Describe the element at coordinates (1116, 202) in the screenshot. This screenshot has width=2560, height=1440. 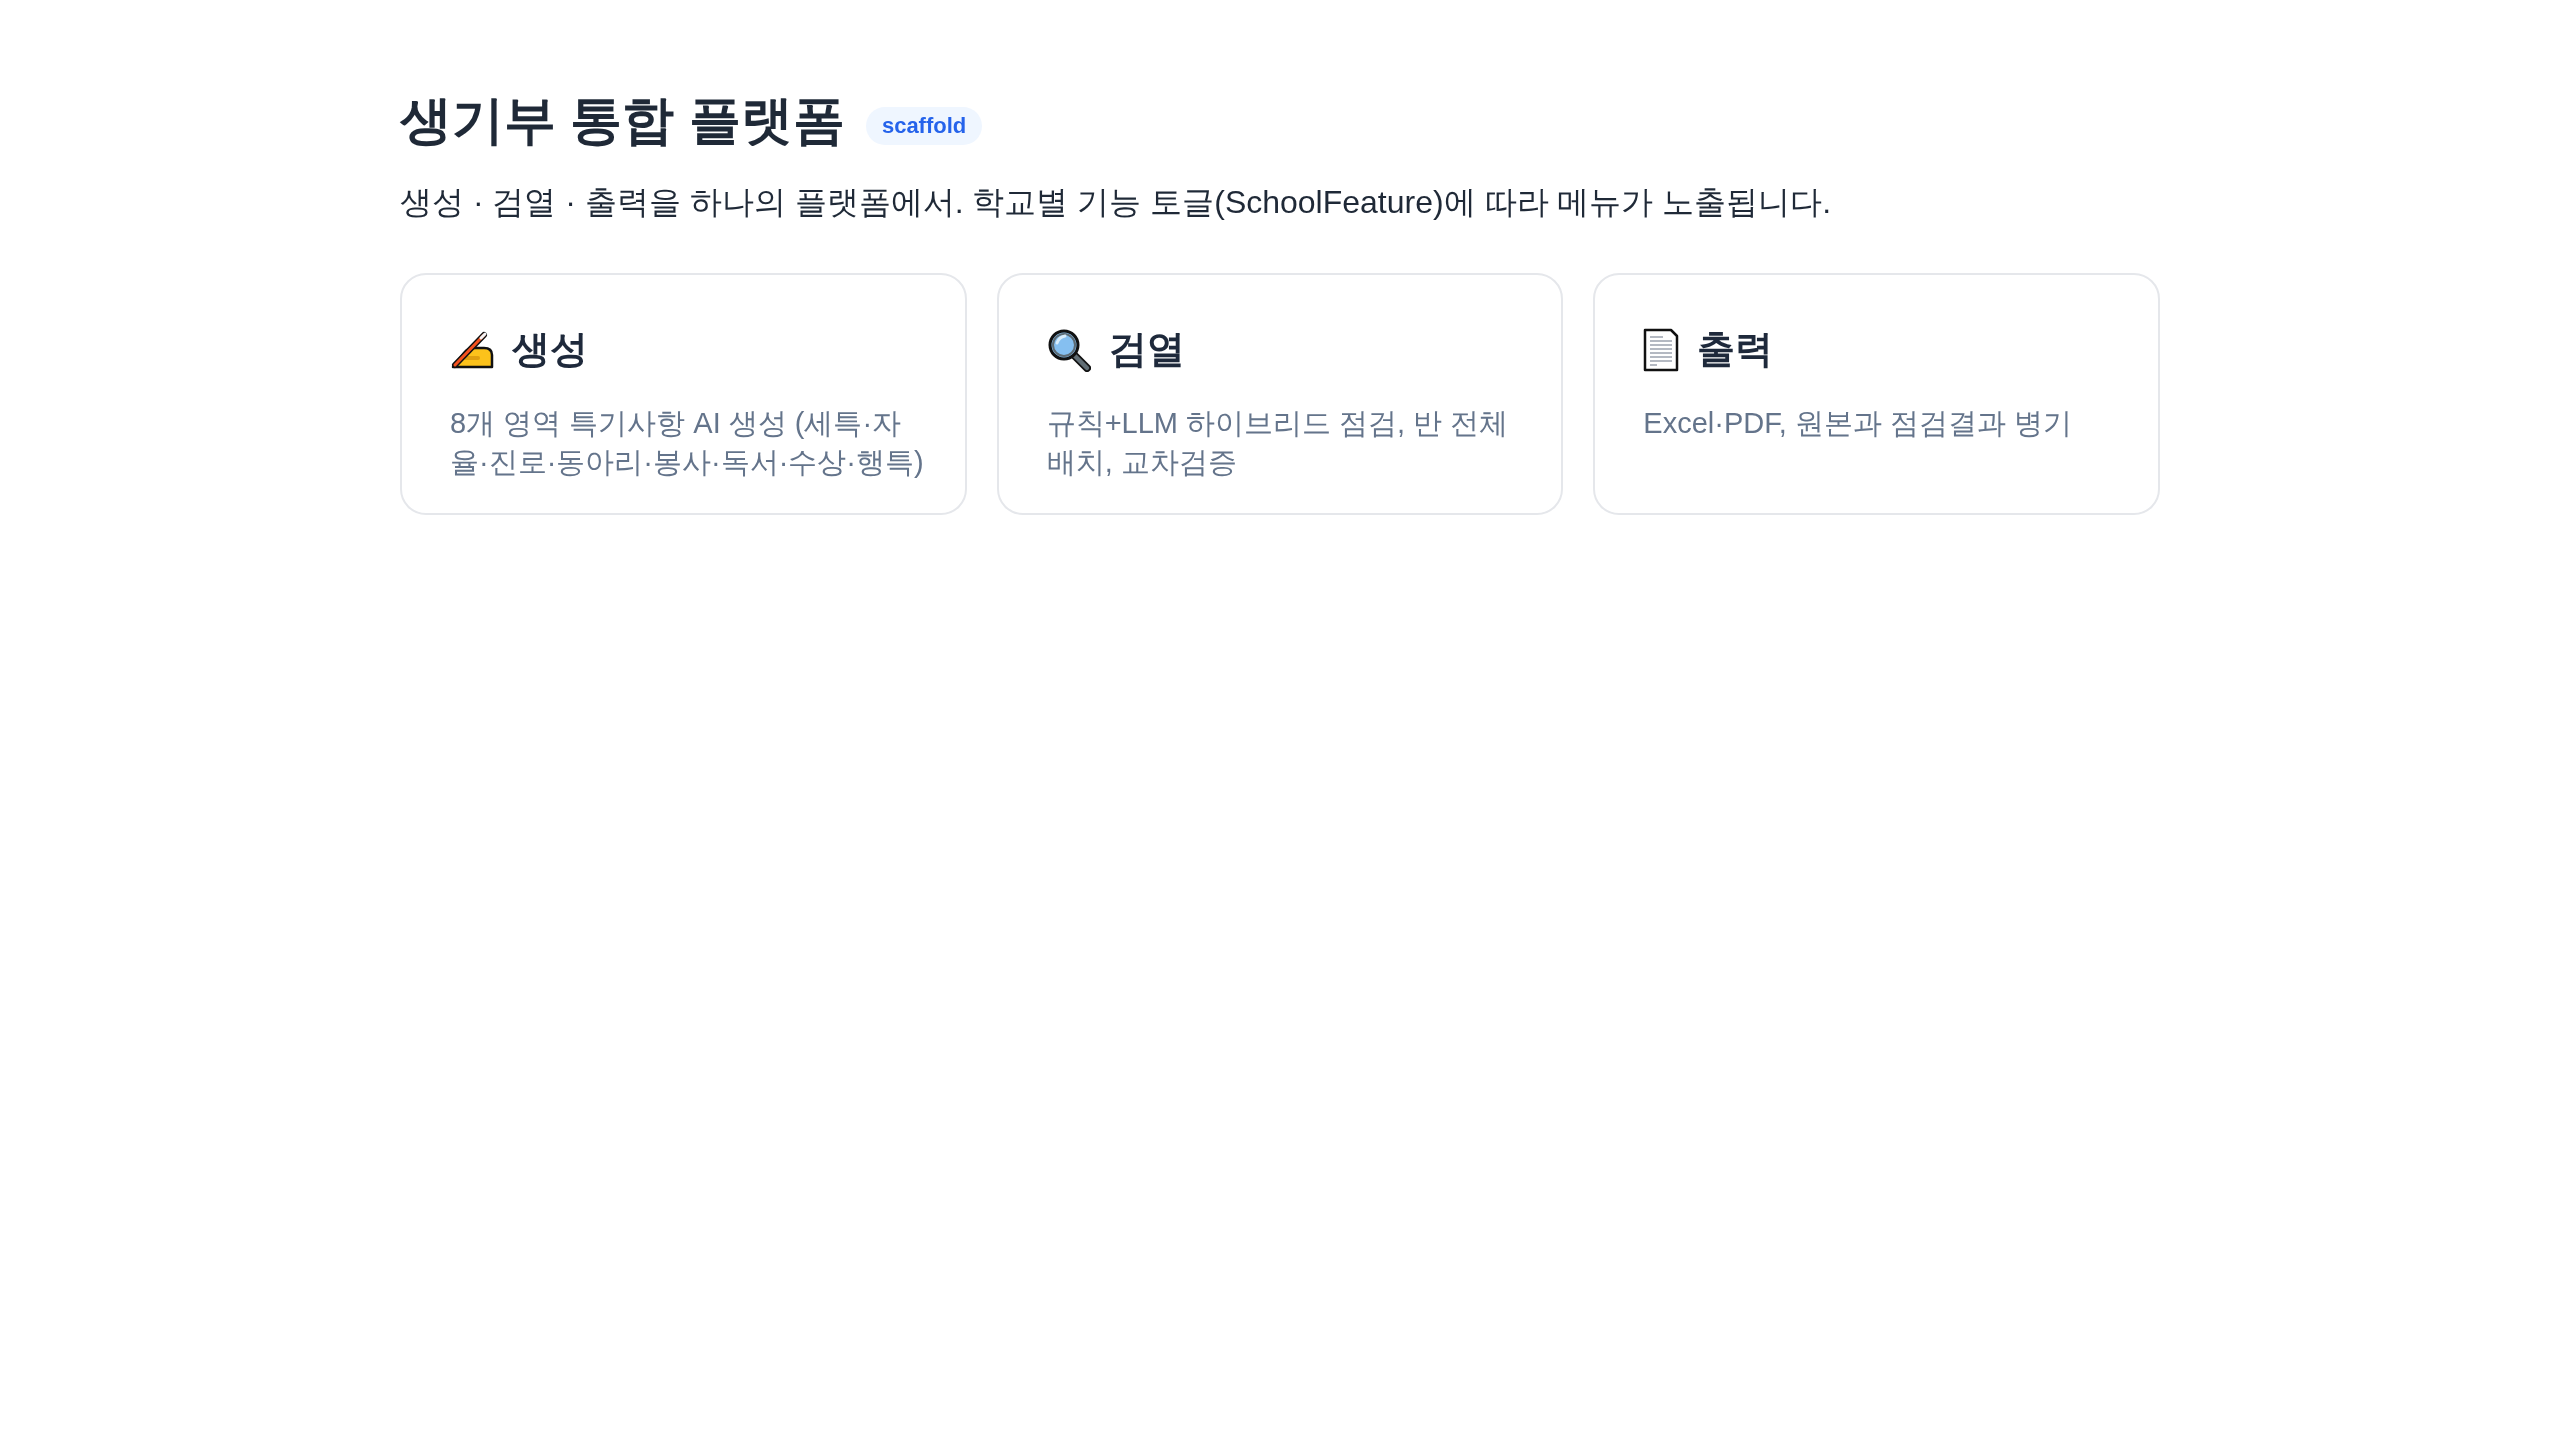
I see `page-subtitle: 생성 · 검열 · 출력을 하나의 플랫폼에서. 학교별 기능 토글(SchoolFeature)에 따라 메뉴가 노출됩니다.` at that location.